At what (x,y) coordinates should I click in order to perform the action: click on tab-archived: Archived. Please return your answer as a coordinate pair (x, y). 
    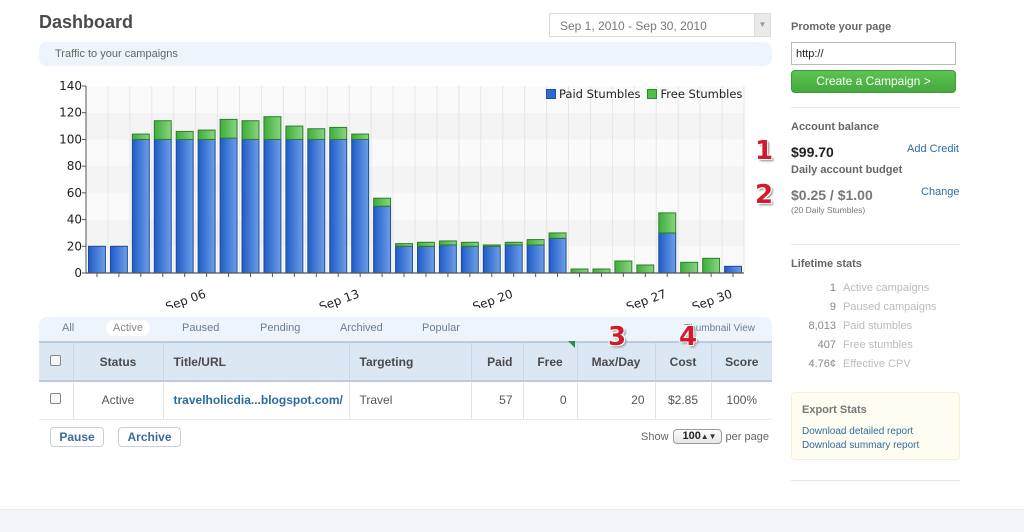
    Looking at the image, I should click on (361, 328).